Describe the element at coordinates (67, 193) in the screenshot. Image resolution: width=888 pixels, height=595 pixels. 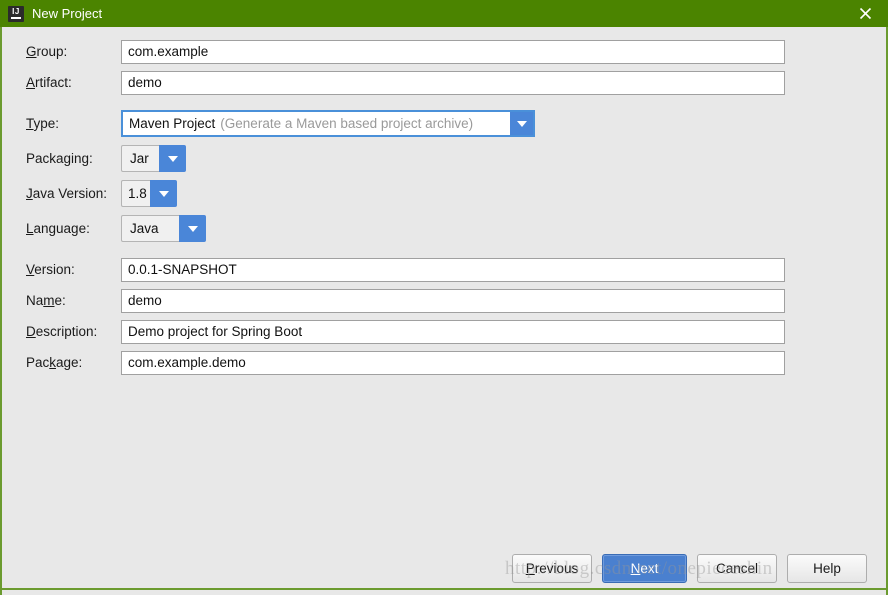
I see `label-java-version: Java Version:` at that location.